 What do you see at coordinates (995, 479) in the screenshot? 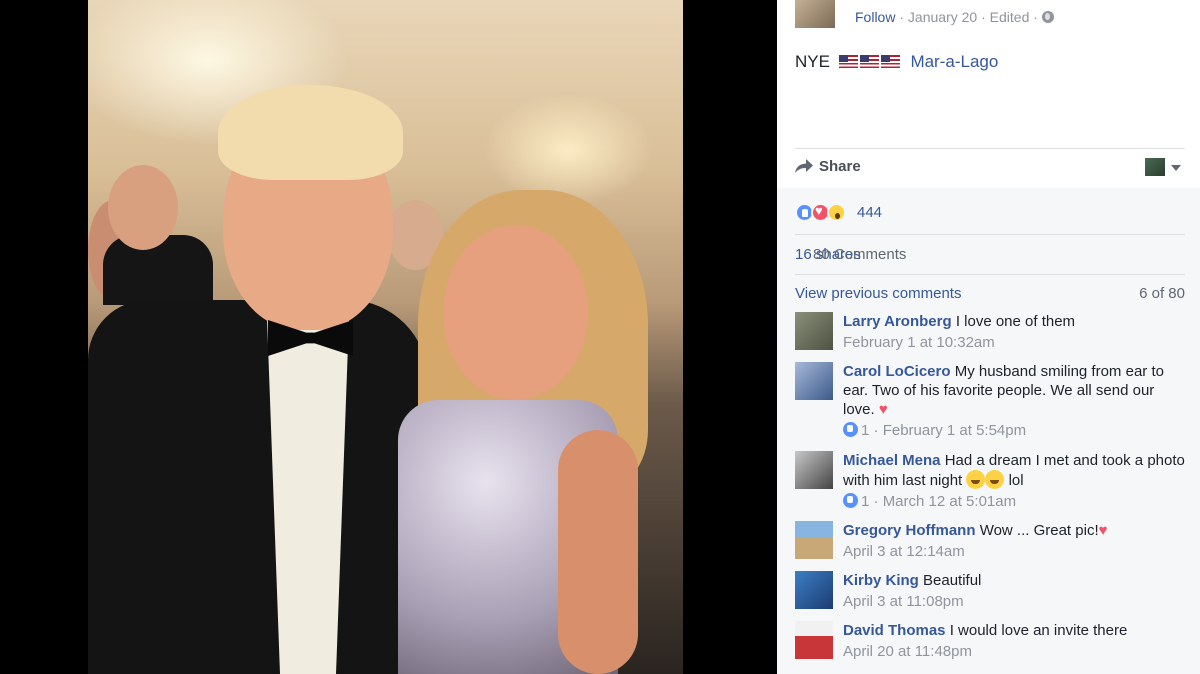
I see `nerd-face-emoji-icon` at bounding box center [995, 479].